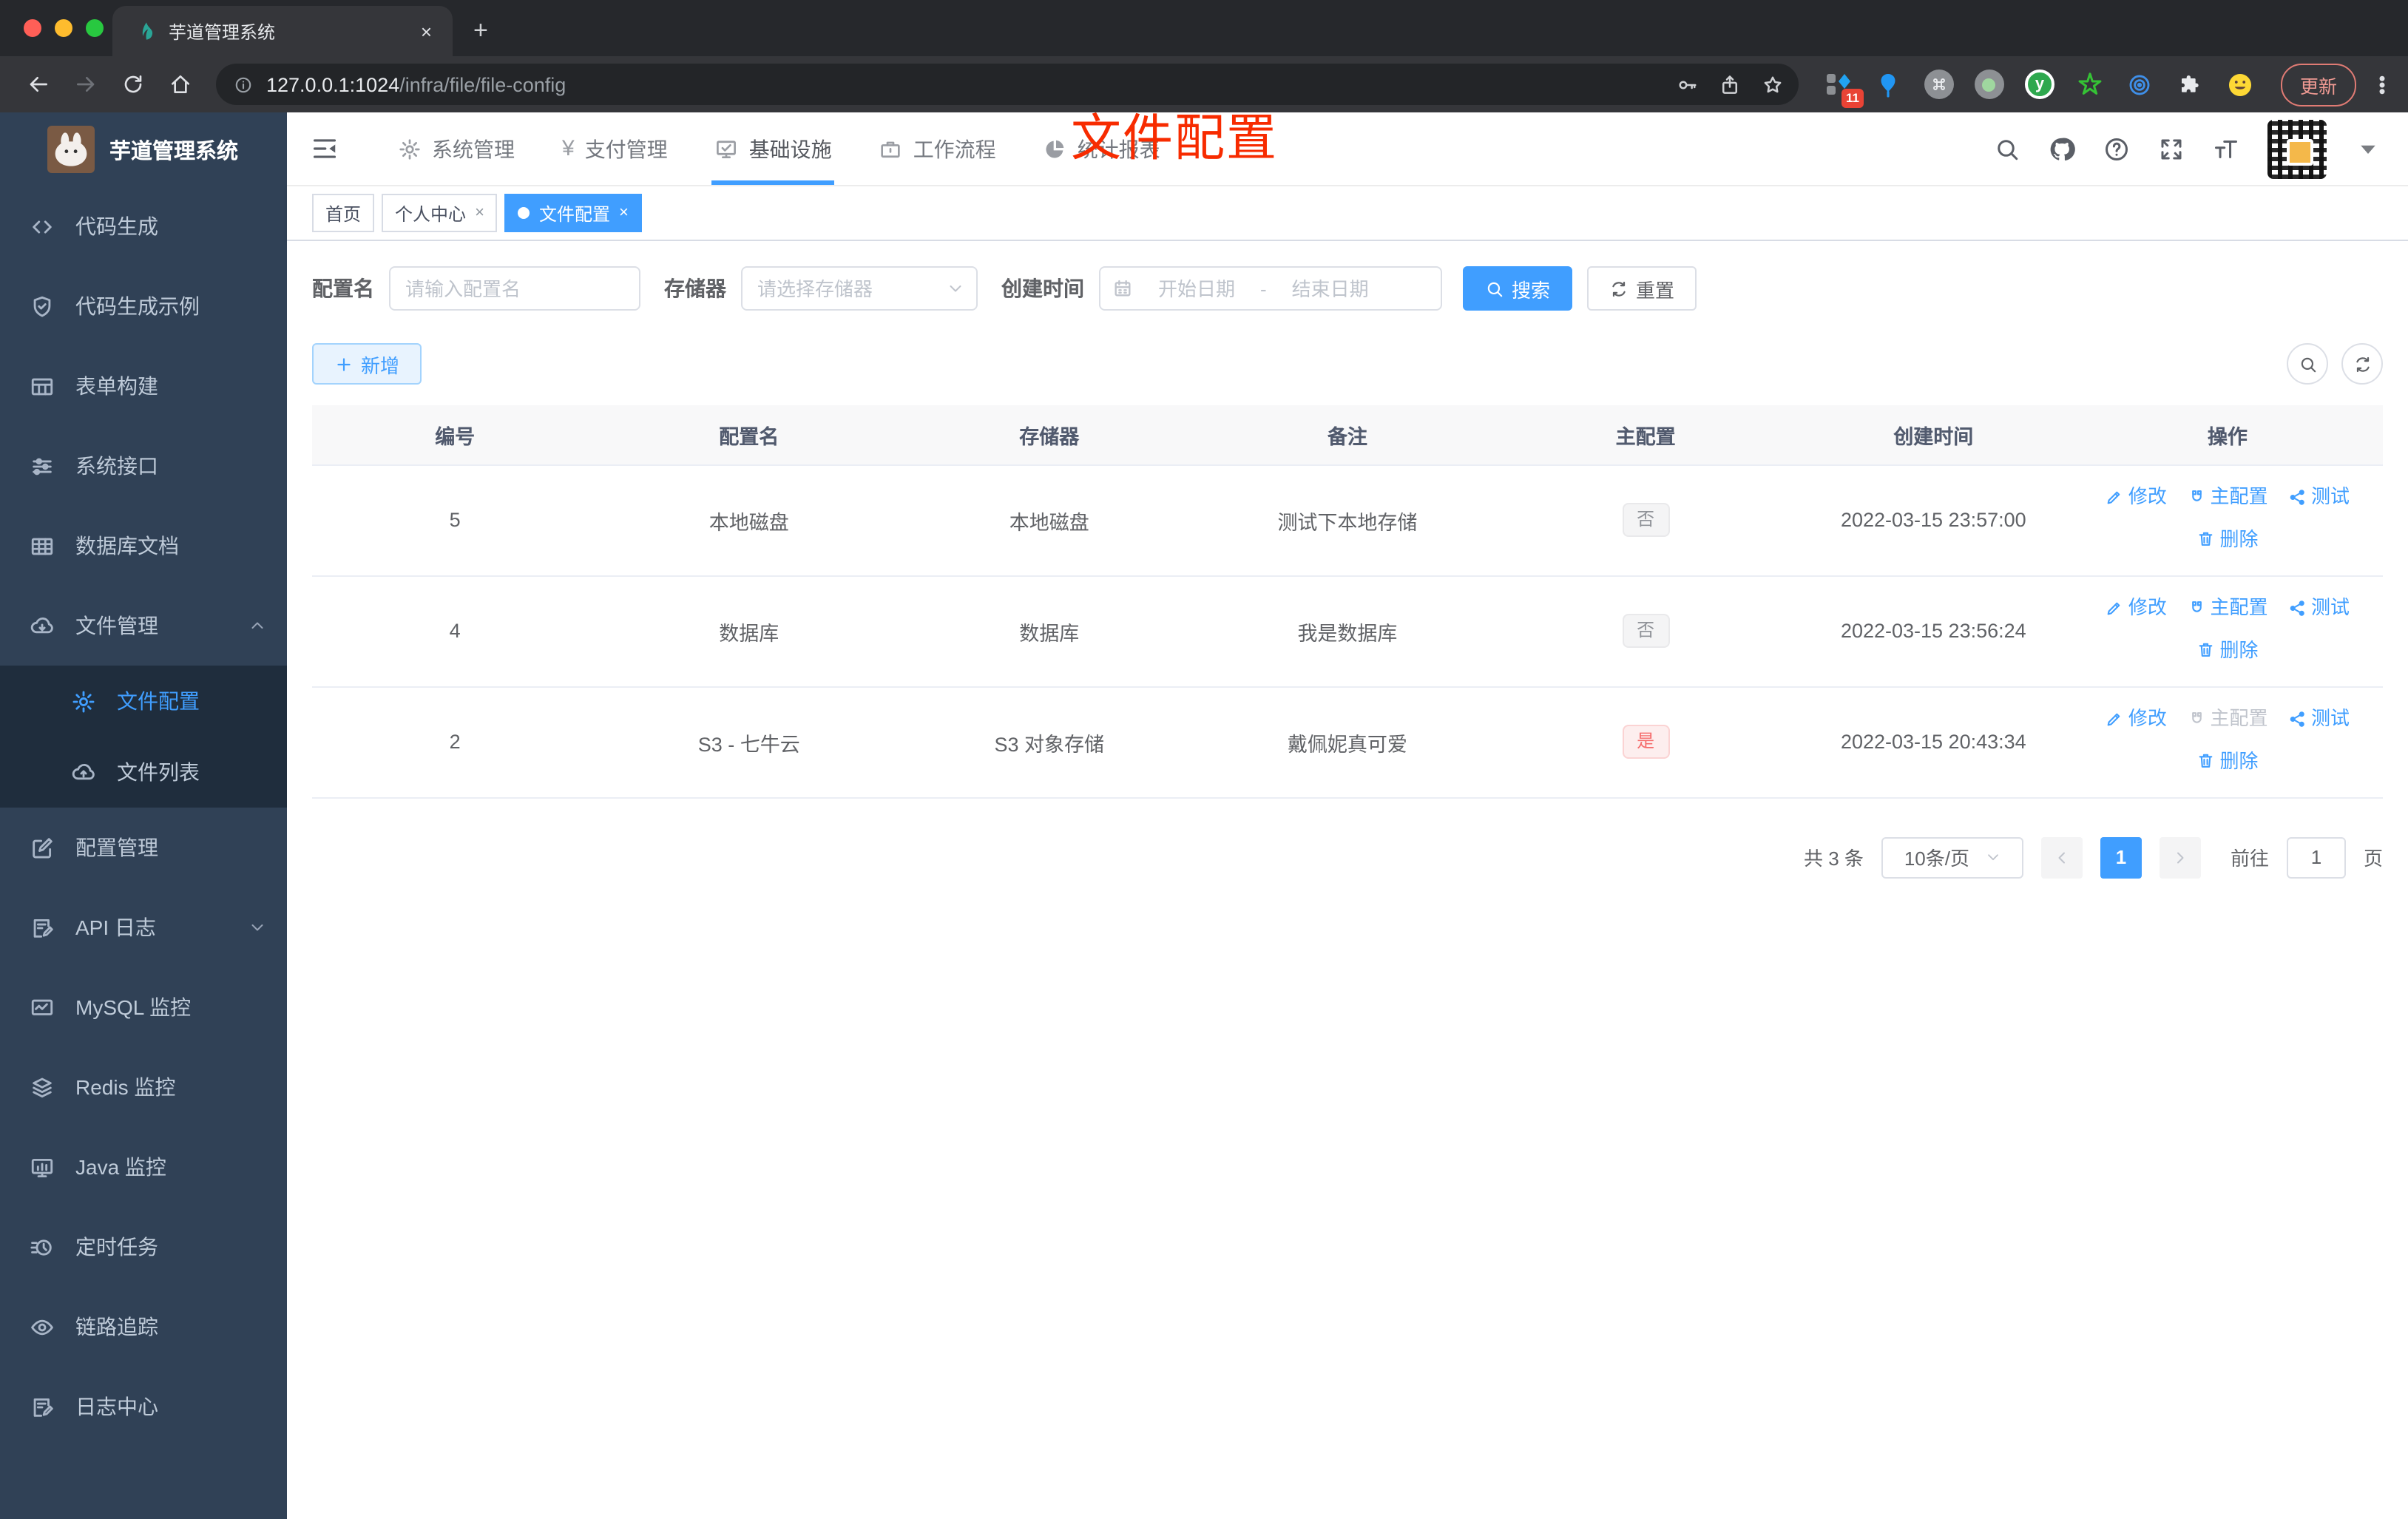 Image resolution: width=2408 pixels, height=1519 pixels. What do you see at coordinates (1196, 288) in the screenshot?
I see `start-date-input` at bounding box center [1196, 288].